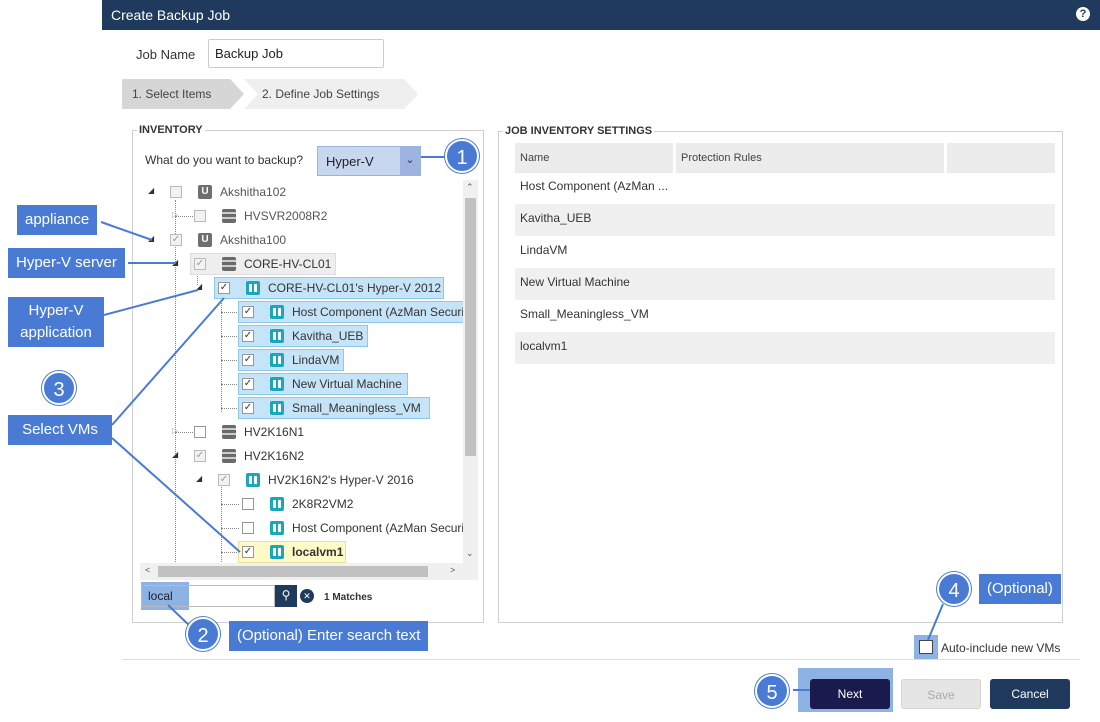  Describe the element at coordinates (954, 589) in the screenshot. I see `step-number-4: 4` at that location.